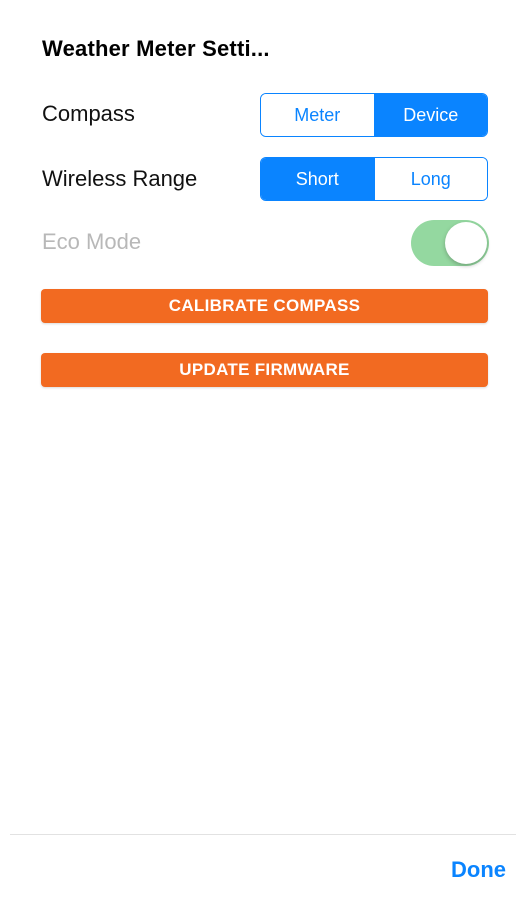 The image size is (516, 898). Describe the element at coordinates (478, 870) in the screenshot. I see `done-button: Done` at that location.